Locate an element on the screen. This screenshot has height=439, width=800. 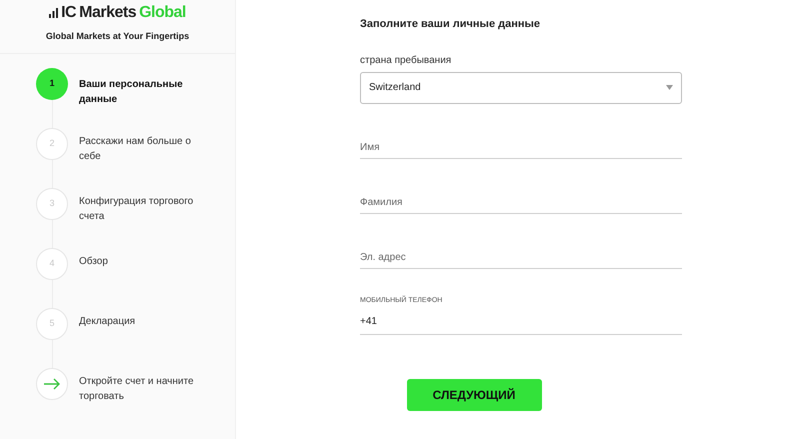
form-title: Заполните ваши личные данные is located at coordinates (451, 24).